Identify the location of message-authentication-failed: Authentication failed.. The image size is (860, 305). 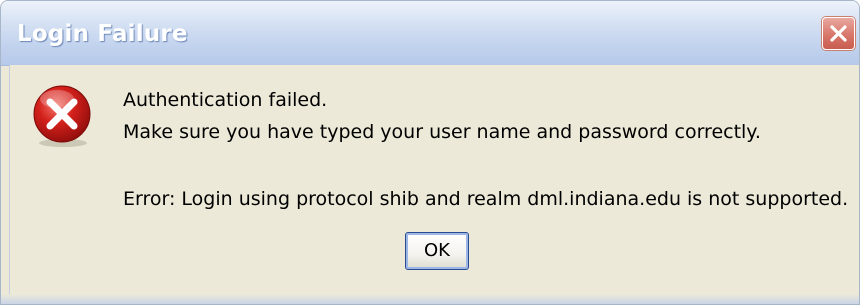
(225, 100).